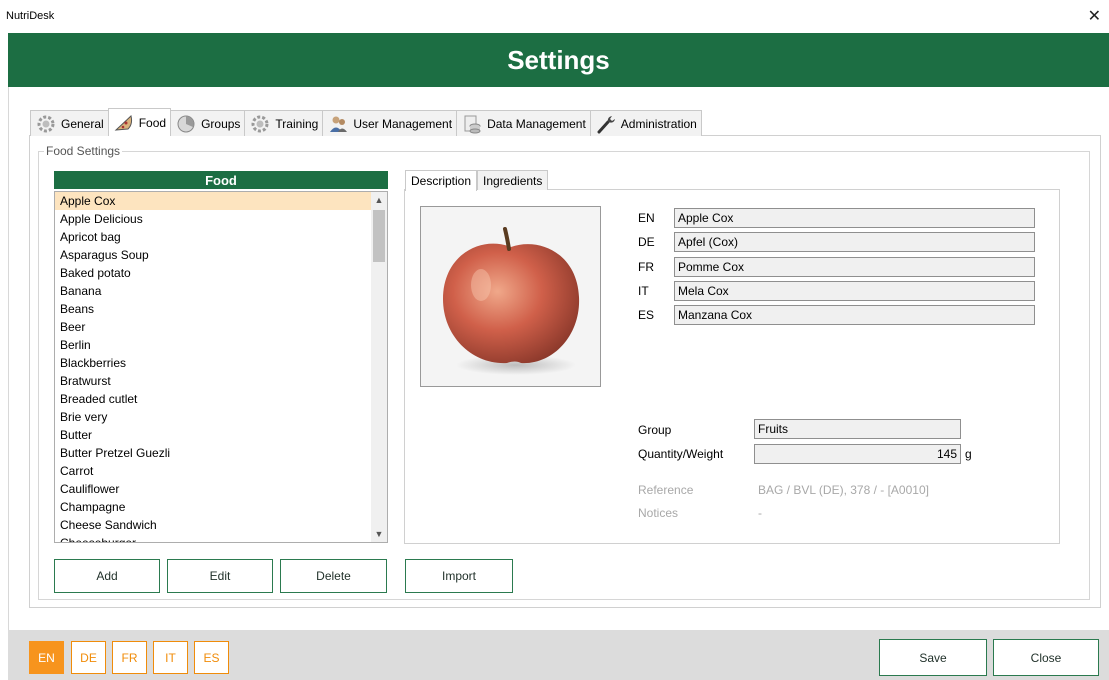 The image size is (1109, 680). What do you see at coordinates (297, 123) in the screenshot?
I see `tab-label: Training` at bounding box center [297, 123].